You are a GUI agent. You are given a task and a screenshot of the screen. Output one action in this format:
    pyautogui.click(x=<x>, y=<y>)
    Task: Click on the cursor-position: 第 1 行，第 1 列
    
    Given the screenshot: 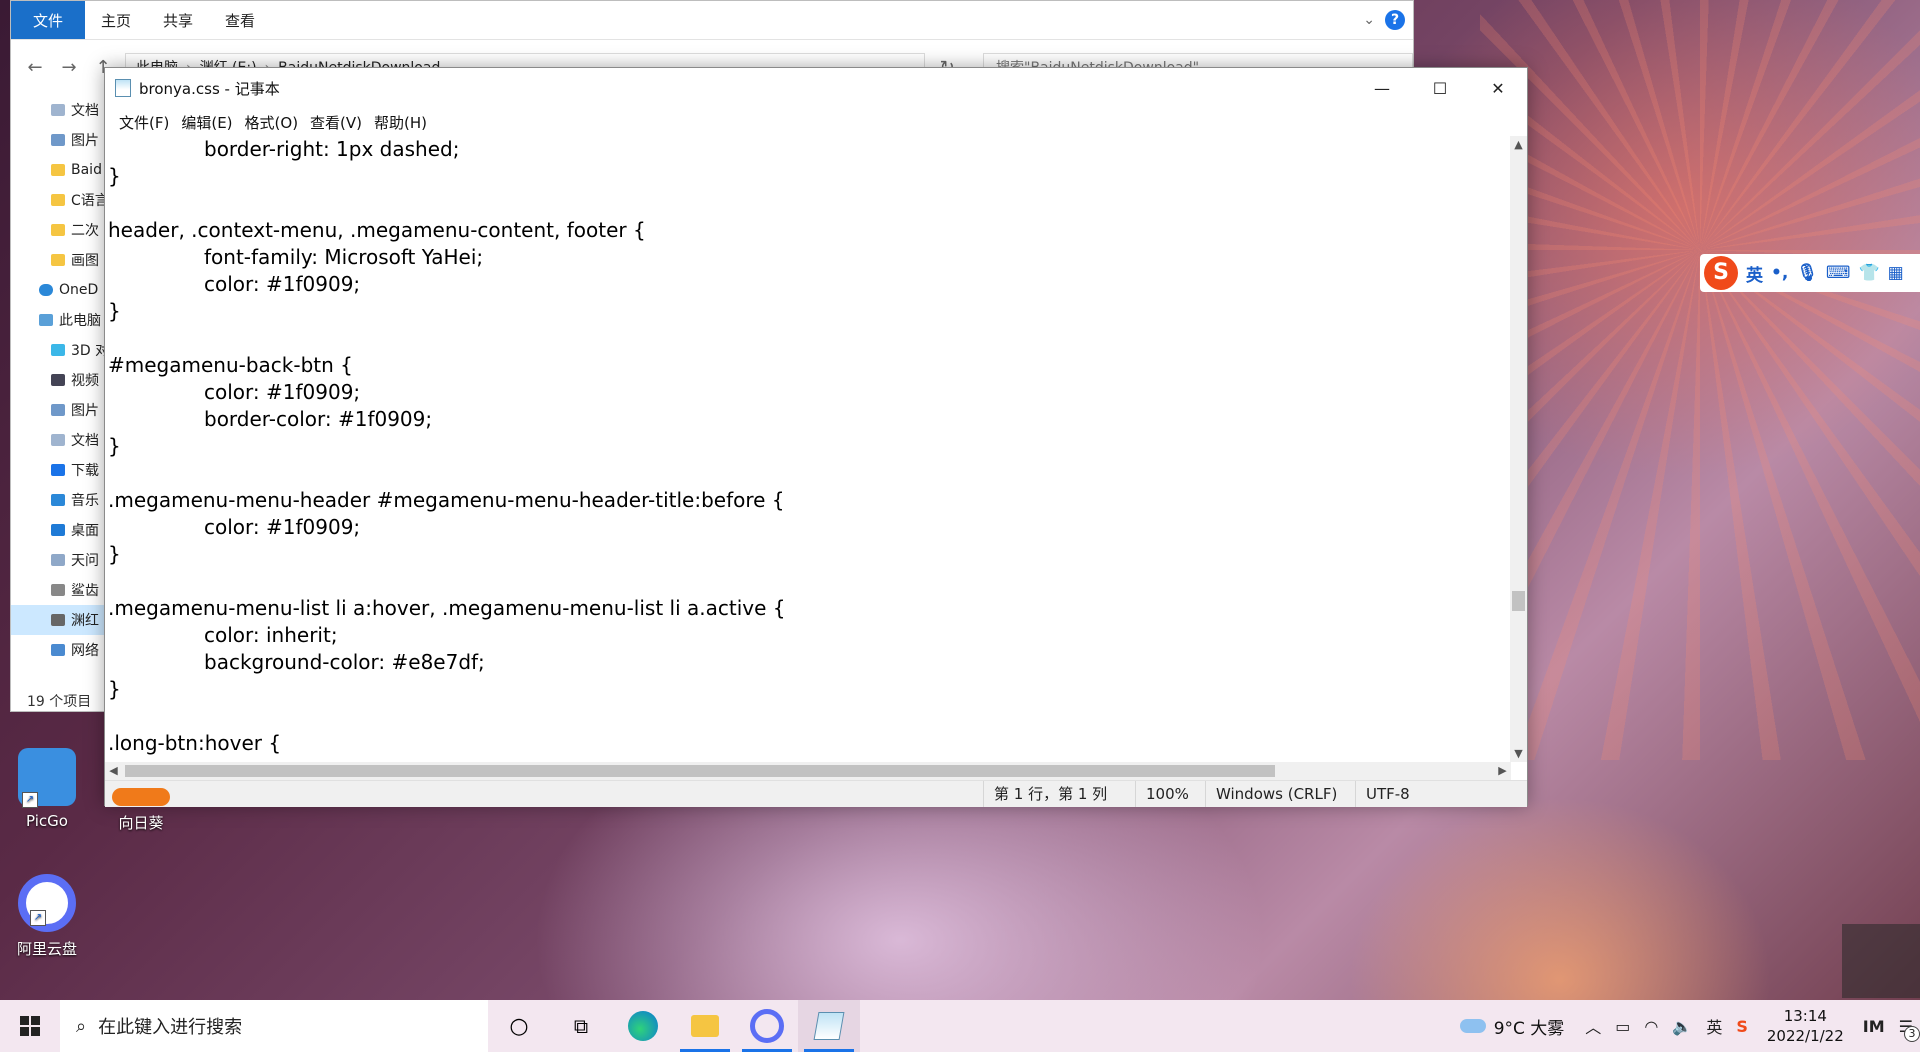 What is the action you would take?
    pyautogui.click(x=1059, y=794)
    